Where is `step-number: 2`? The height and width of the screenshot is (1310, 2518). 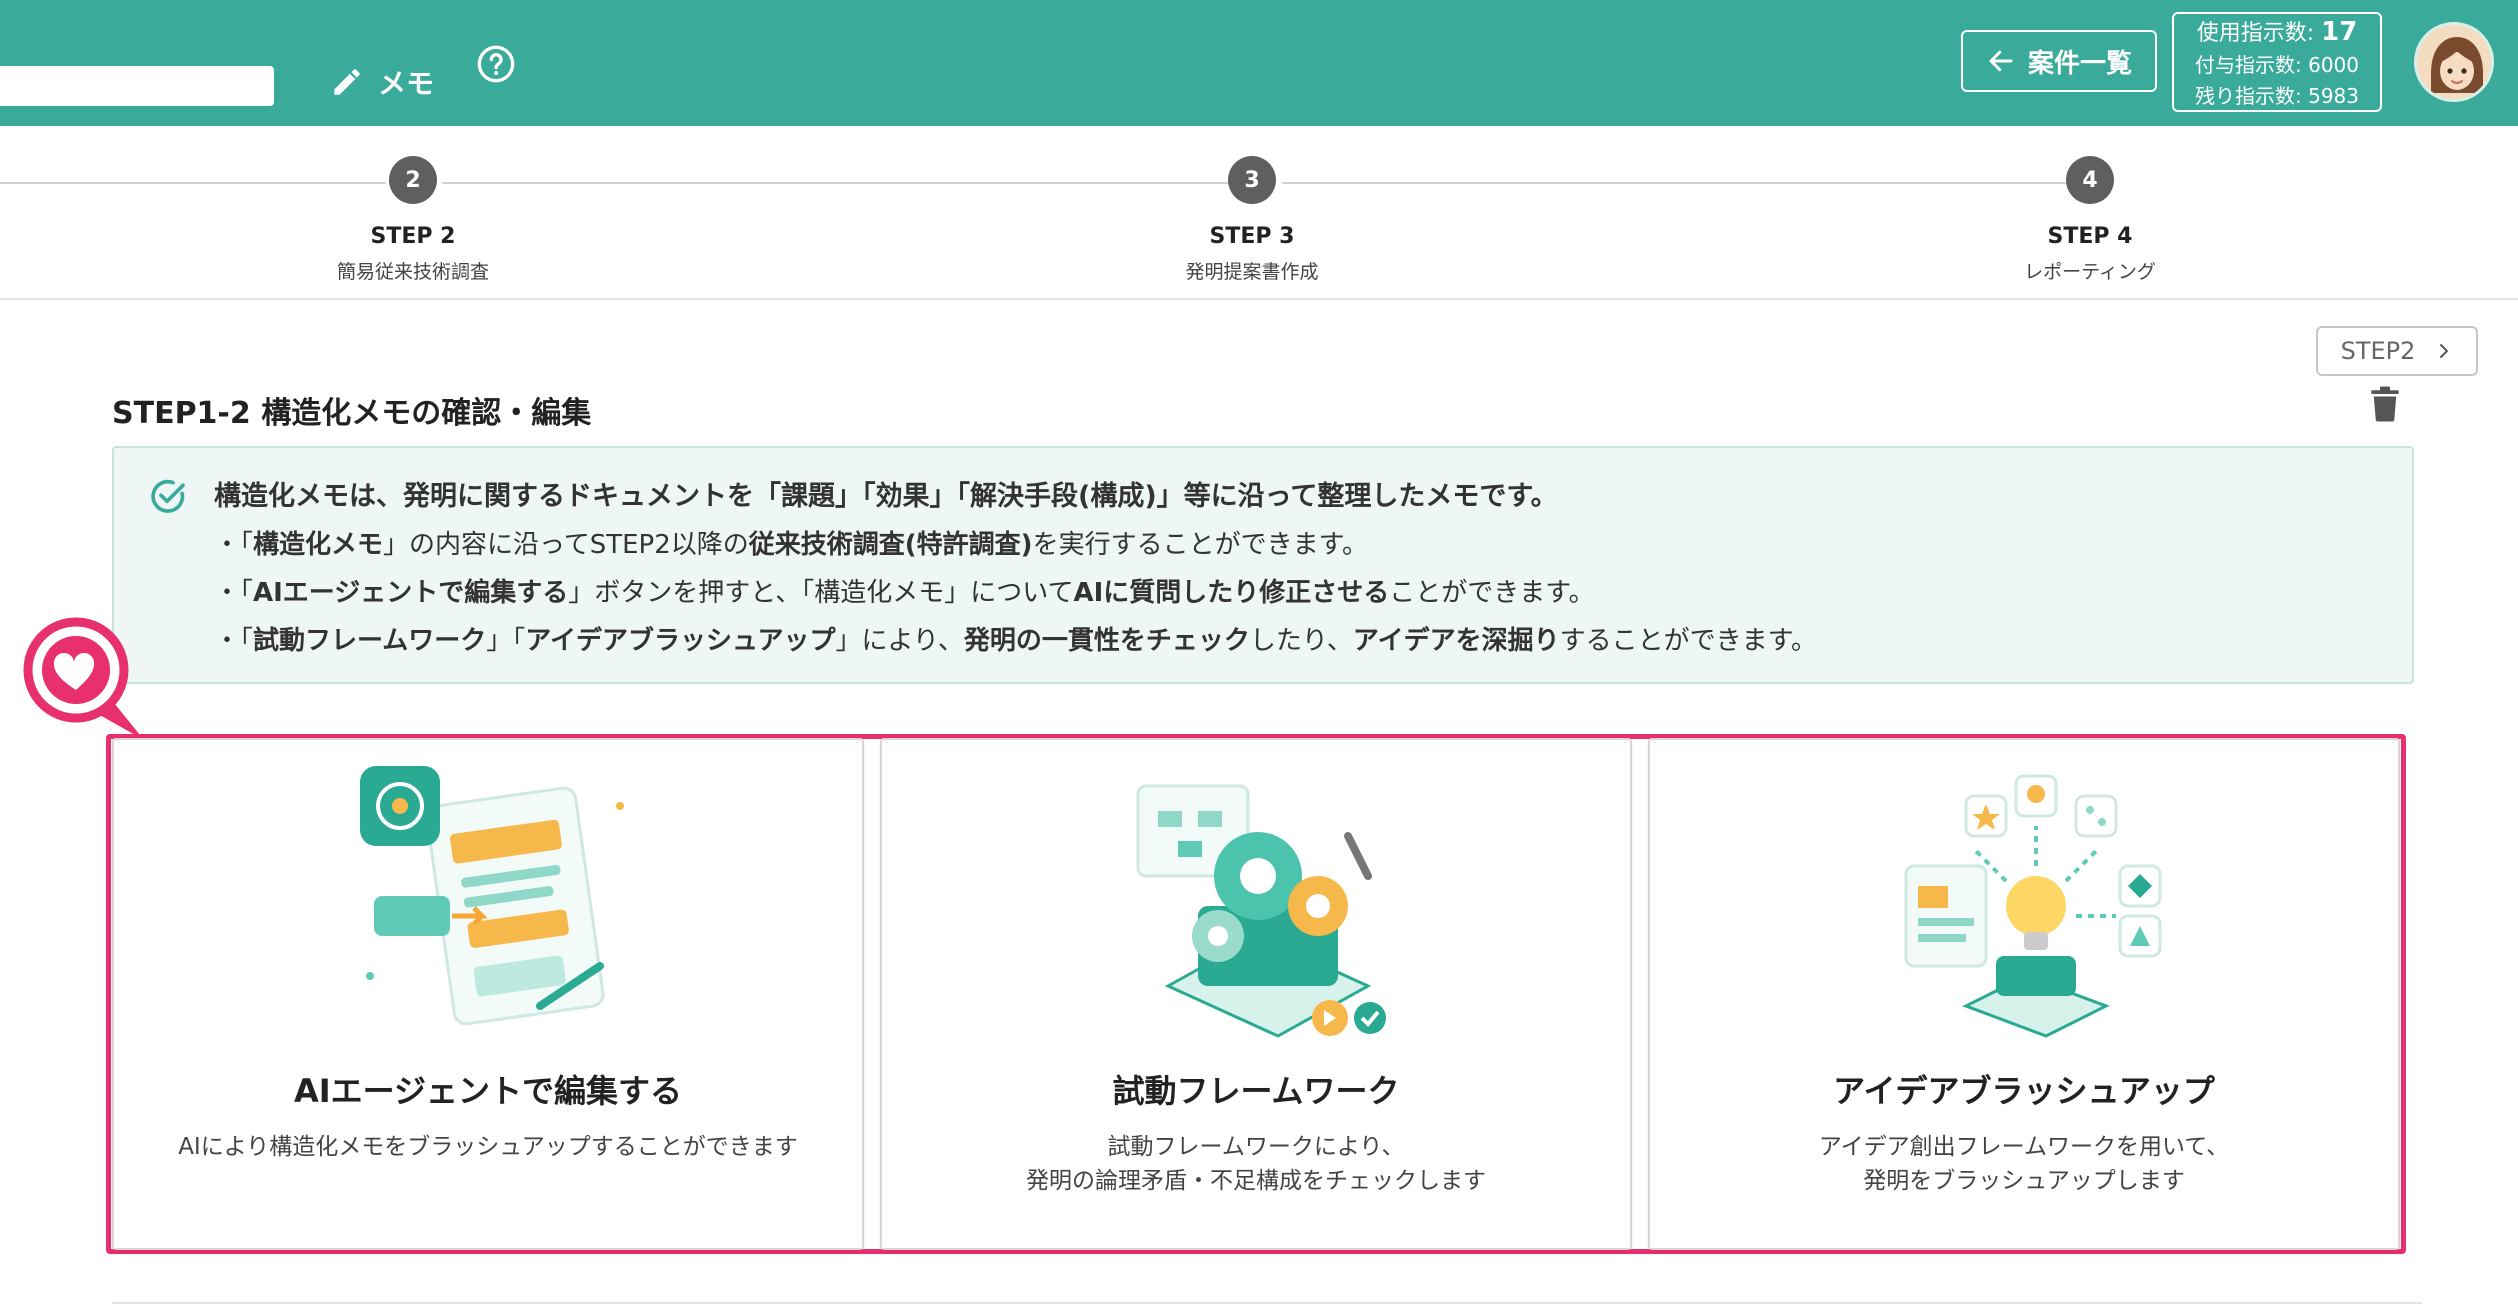 step-number: 2 is located at coordinates (413, 180).